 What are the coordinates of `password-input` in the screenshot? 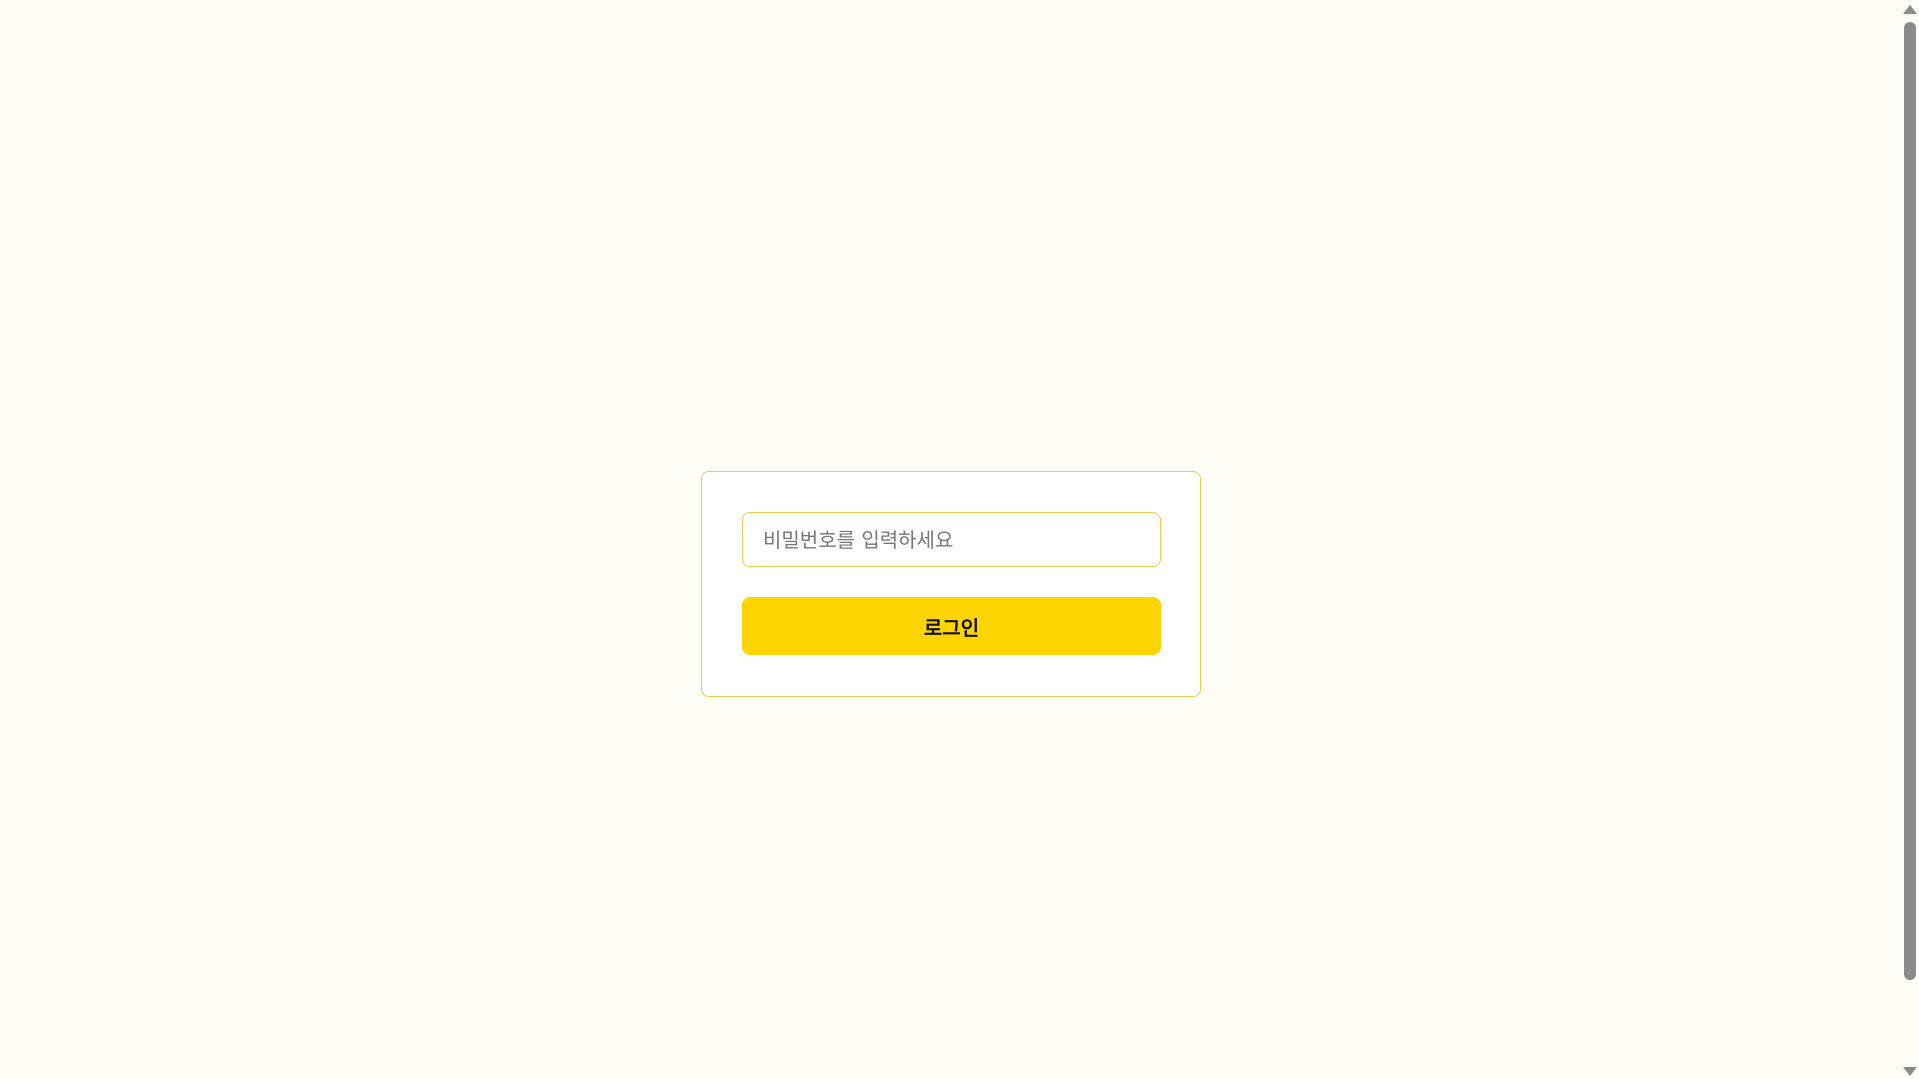 It's located at (951, 539).